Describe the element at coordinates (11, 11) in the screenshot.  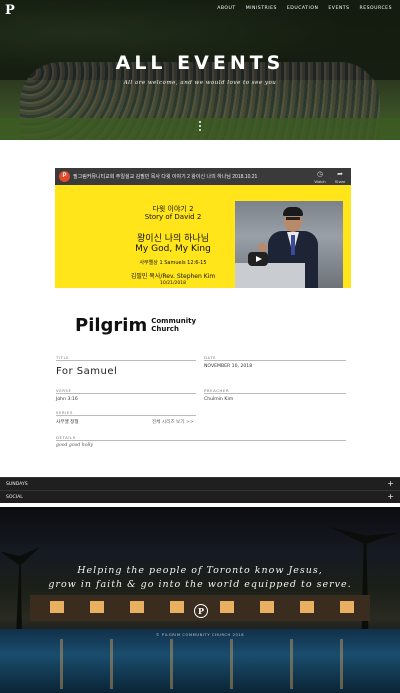
I see `site-logo: P` at that location.